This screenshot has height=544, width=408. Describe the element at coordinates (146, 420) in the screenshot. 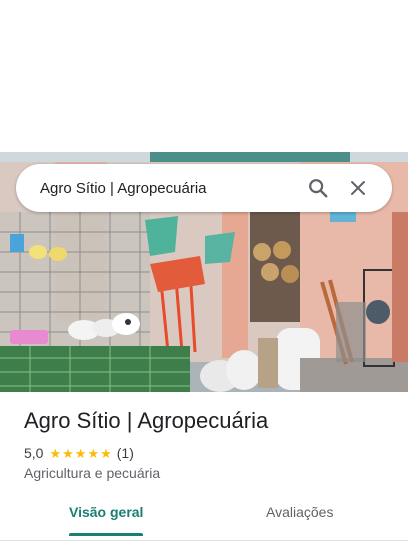

I see `place-title: Agro Sítio | Agropecuária` at that location.